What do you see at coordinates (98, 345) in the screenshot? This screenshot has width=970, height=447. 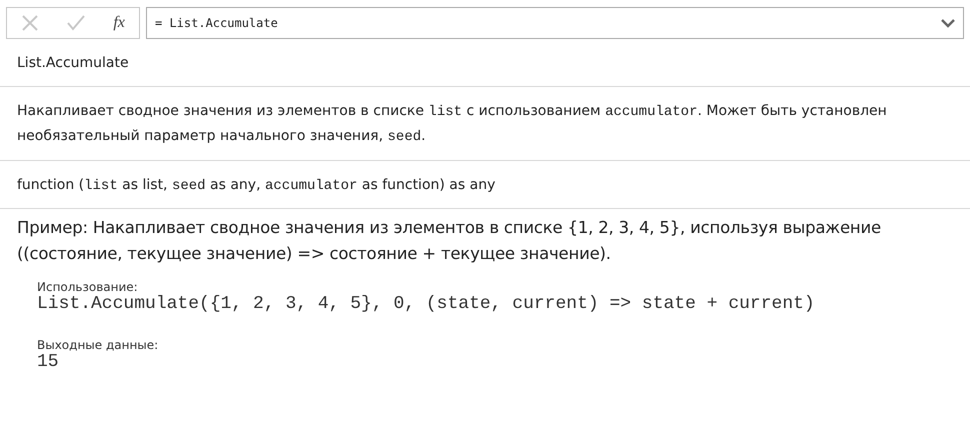 I see `output-label: Выходные данные:` at bounding box center [98, 345].